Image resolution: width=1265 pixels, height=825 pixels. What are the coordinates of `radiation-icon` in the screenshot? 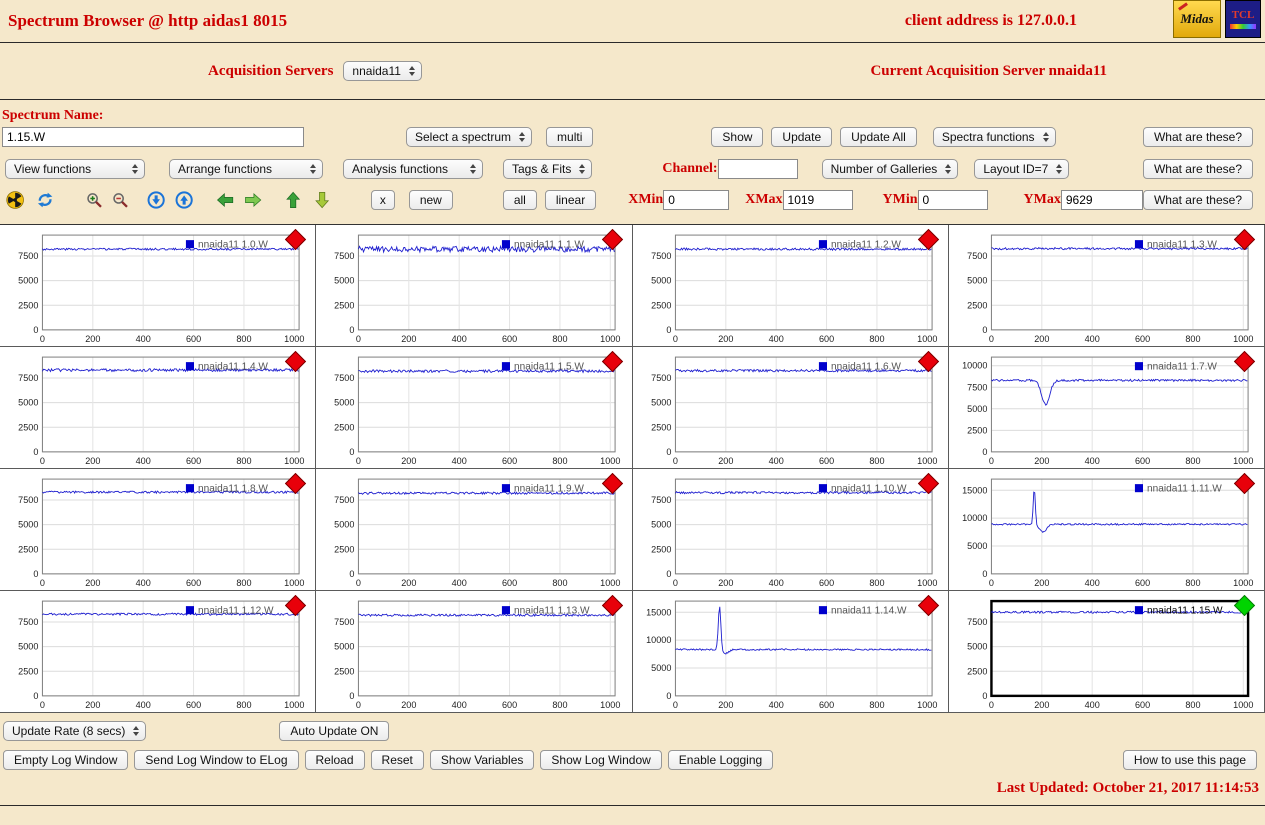 It's located at (15, 200).